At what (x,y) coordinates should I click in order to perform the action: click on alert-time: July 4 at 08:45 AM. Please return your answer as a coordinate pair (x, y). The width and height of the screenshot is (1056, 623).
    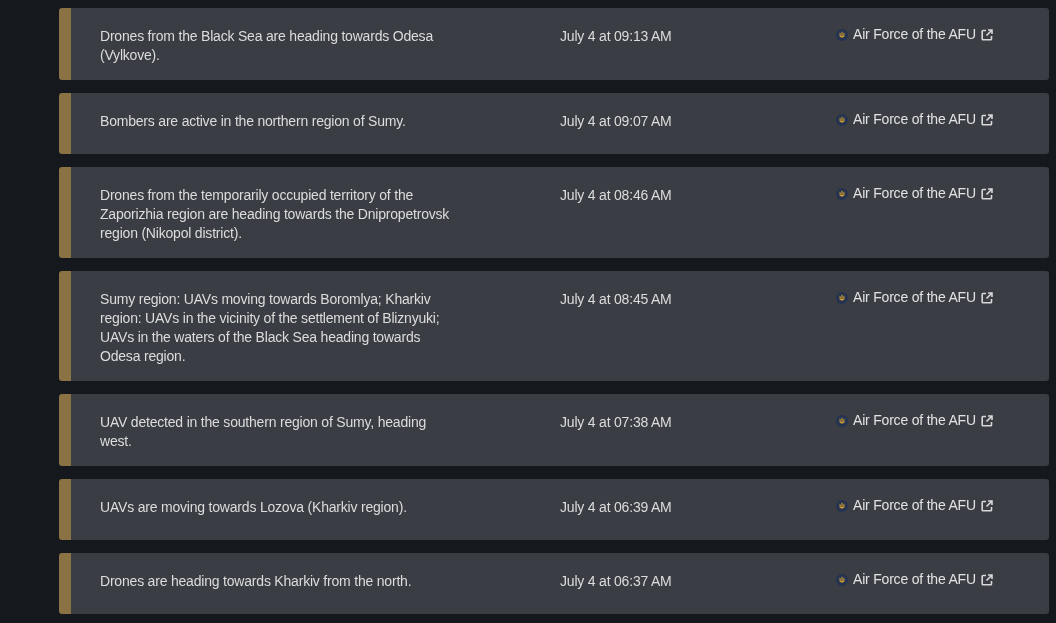
    Looking at the image, I should click on (616, 299).